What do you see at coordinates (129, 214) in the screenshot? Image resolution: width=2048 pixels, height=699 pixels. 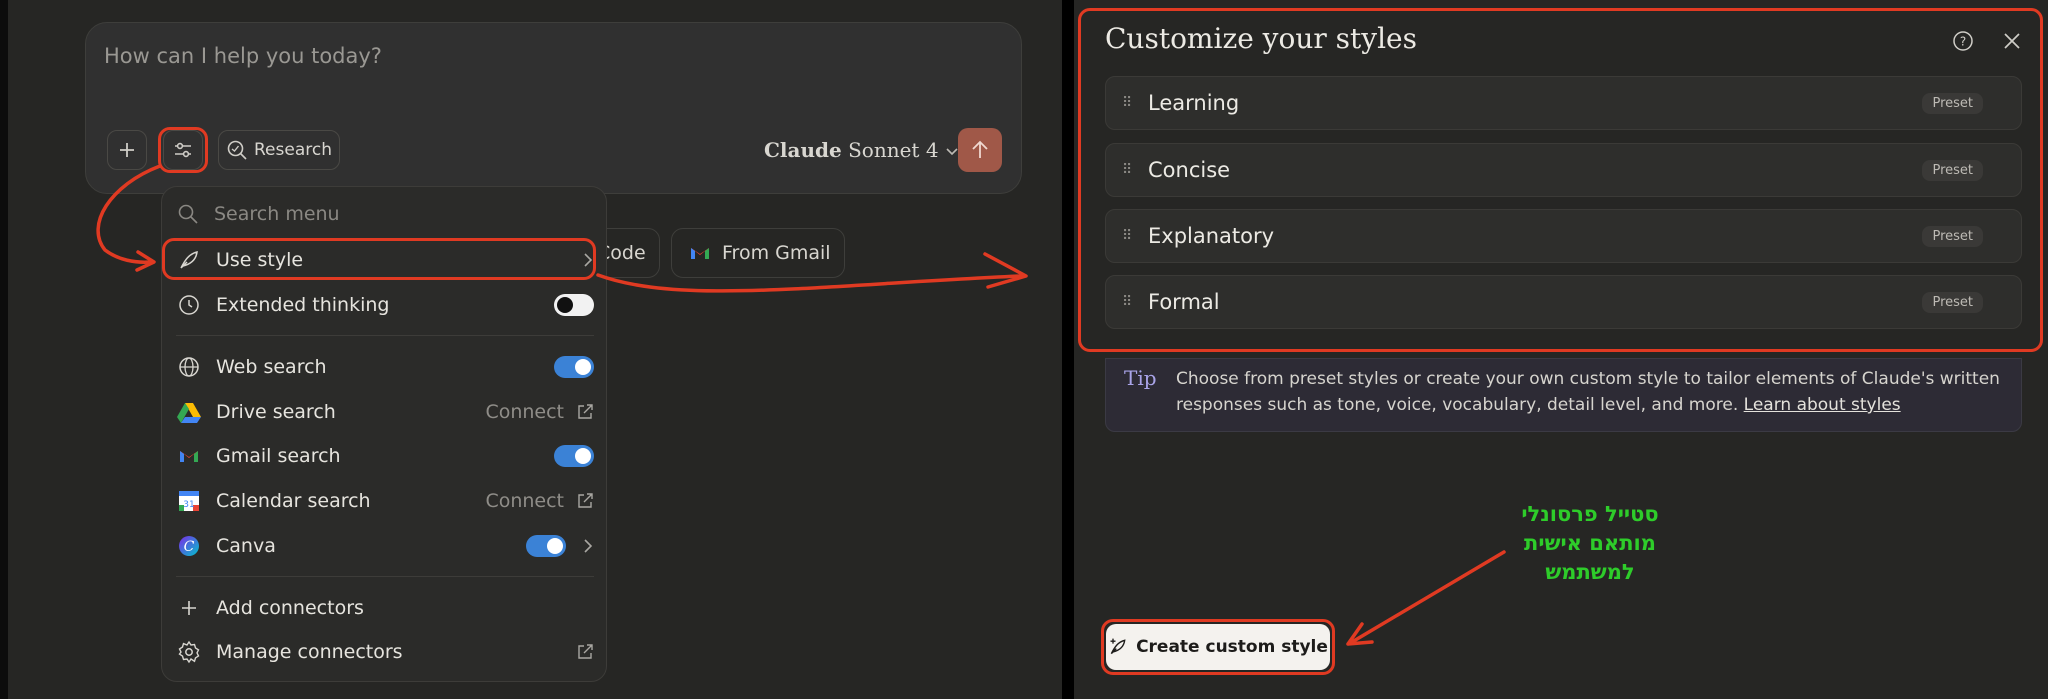 I see `arrow-to-use-style` at bounding box center [129, 214].